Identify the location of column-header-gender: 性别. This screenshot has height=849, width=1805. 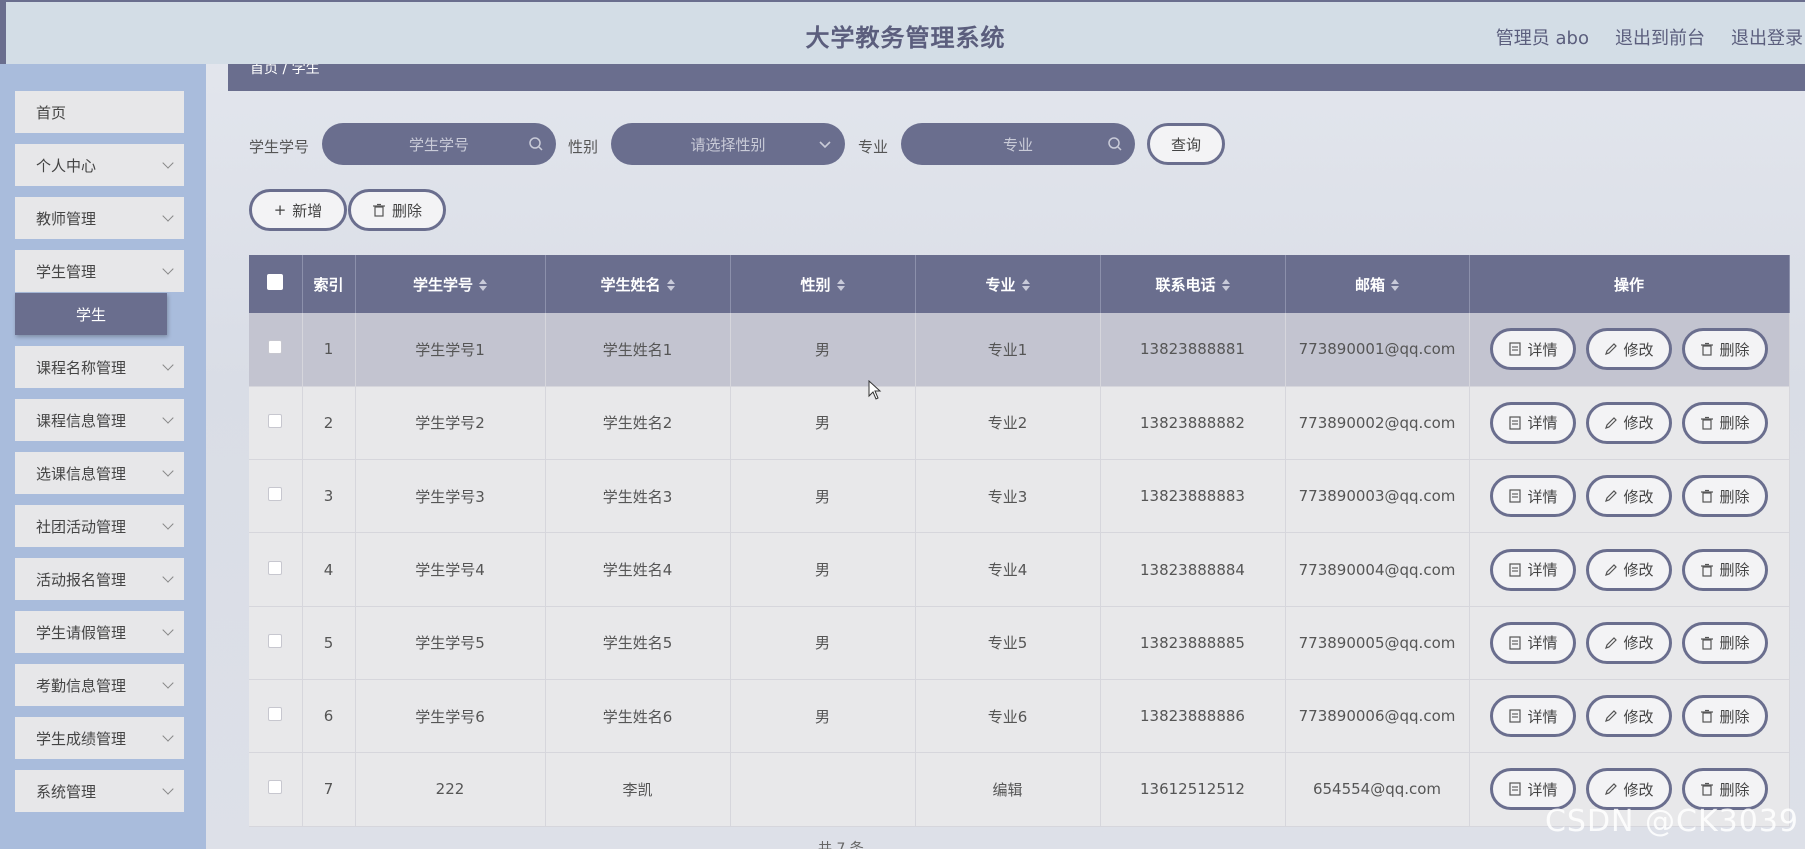
(823, 284).